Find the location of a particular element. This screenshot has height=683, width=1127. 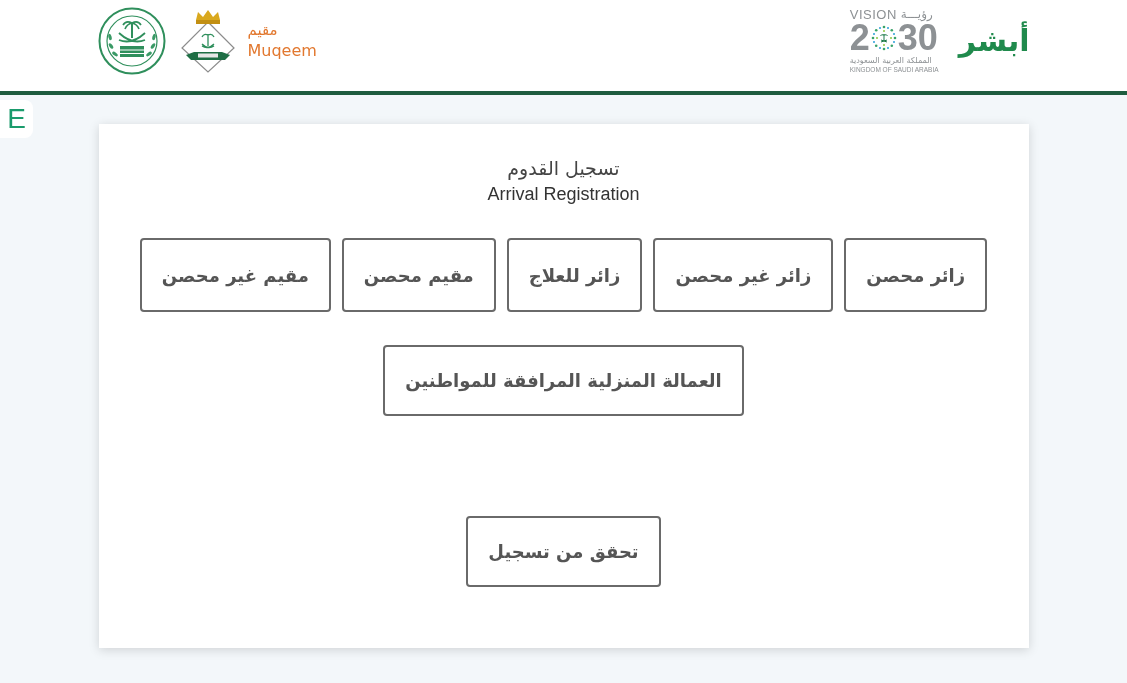

card-title-arabic: تسجيل القدوم is located at coordinates (563, 169).